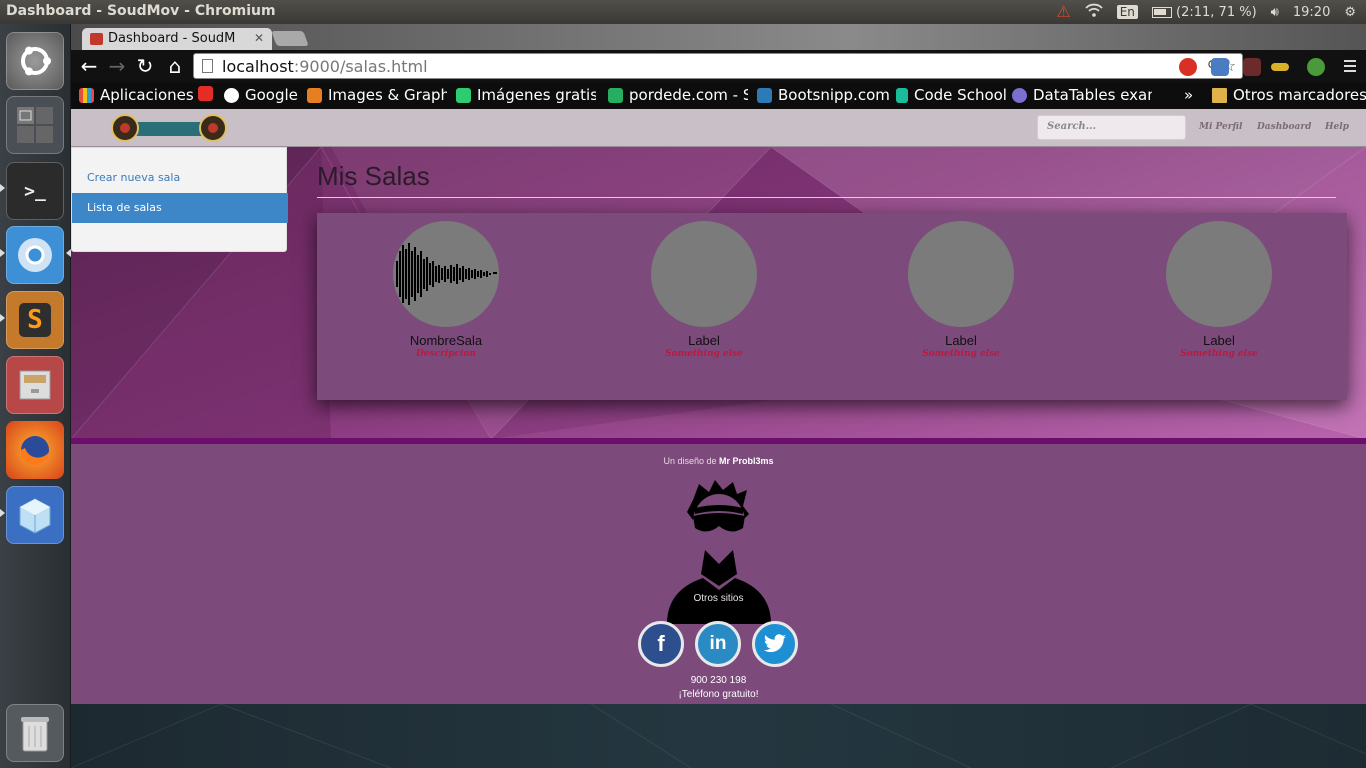  I want to click on bookmark-aplicaciones: Aplicaciones, so click(136, 95).